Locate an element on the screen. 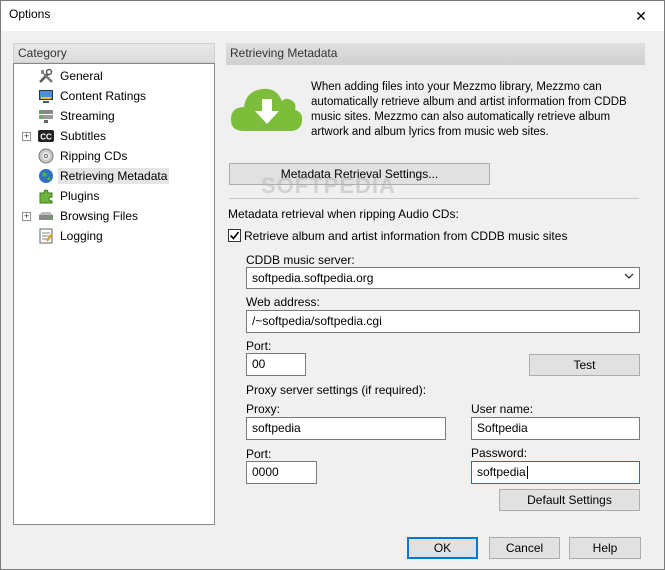 This screenshot has width=665, height=570. svg-text: CC is located at coordinates (46, 137).